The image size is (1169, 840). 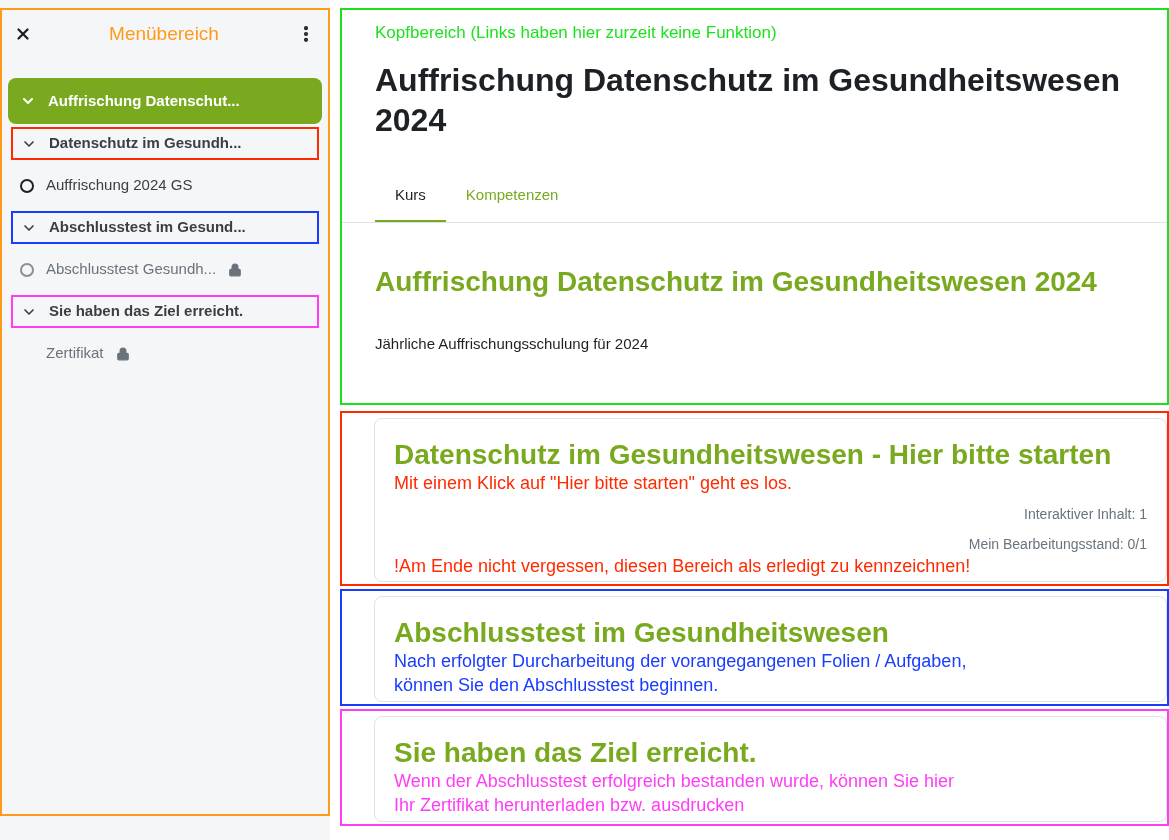 What do you see at coordinates (674, 781) in the screenshot?
I see `annotation-text: Wenn der Abschlusstest erfolgreich bestanden wurde, können Sie hier` at bounding box center [674, 781].